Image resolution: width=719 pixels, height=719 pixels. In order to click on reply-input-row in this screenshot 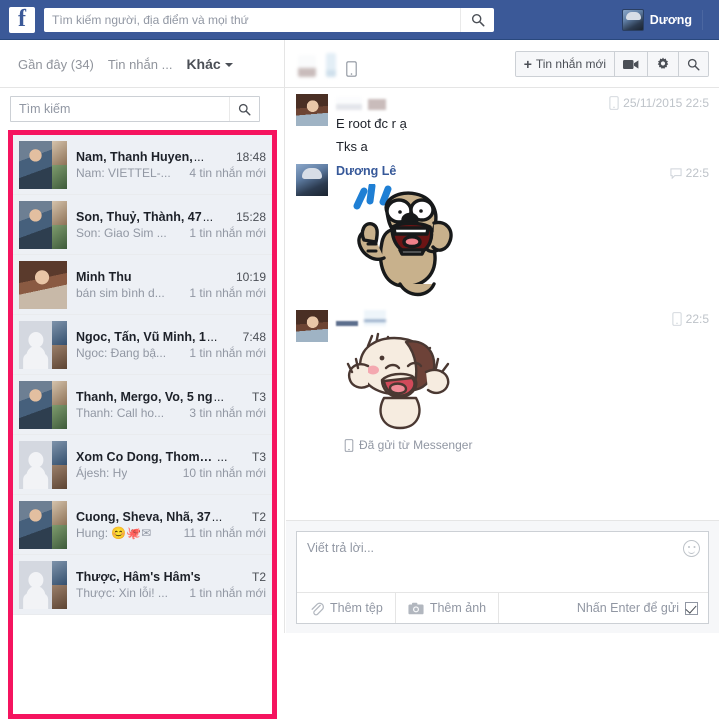, I will do `click(502, 562)`.